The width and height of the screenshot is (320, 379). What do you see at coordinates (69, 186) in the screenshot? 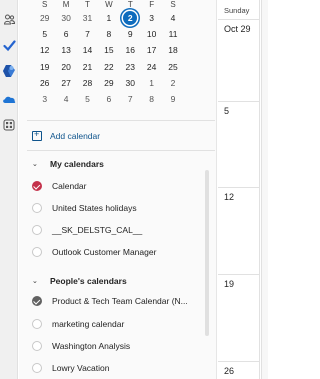
I see `calendar-item-label: Calendar` at bounding box center [69, 186].